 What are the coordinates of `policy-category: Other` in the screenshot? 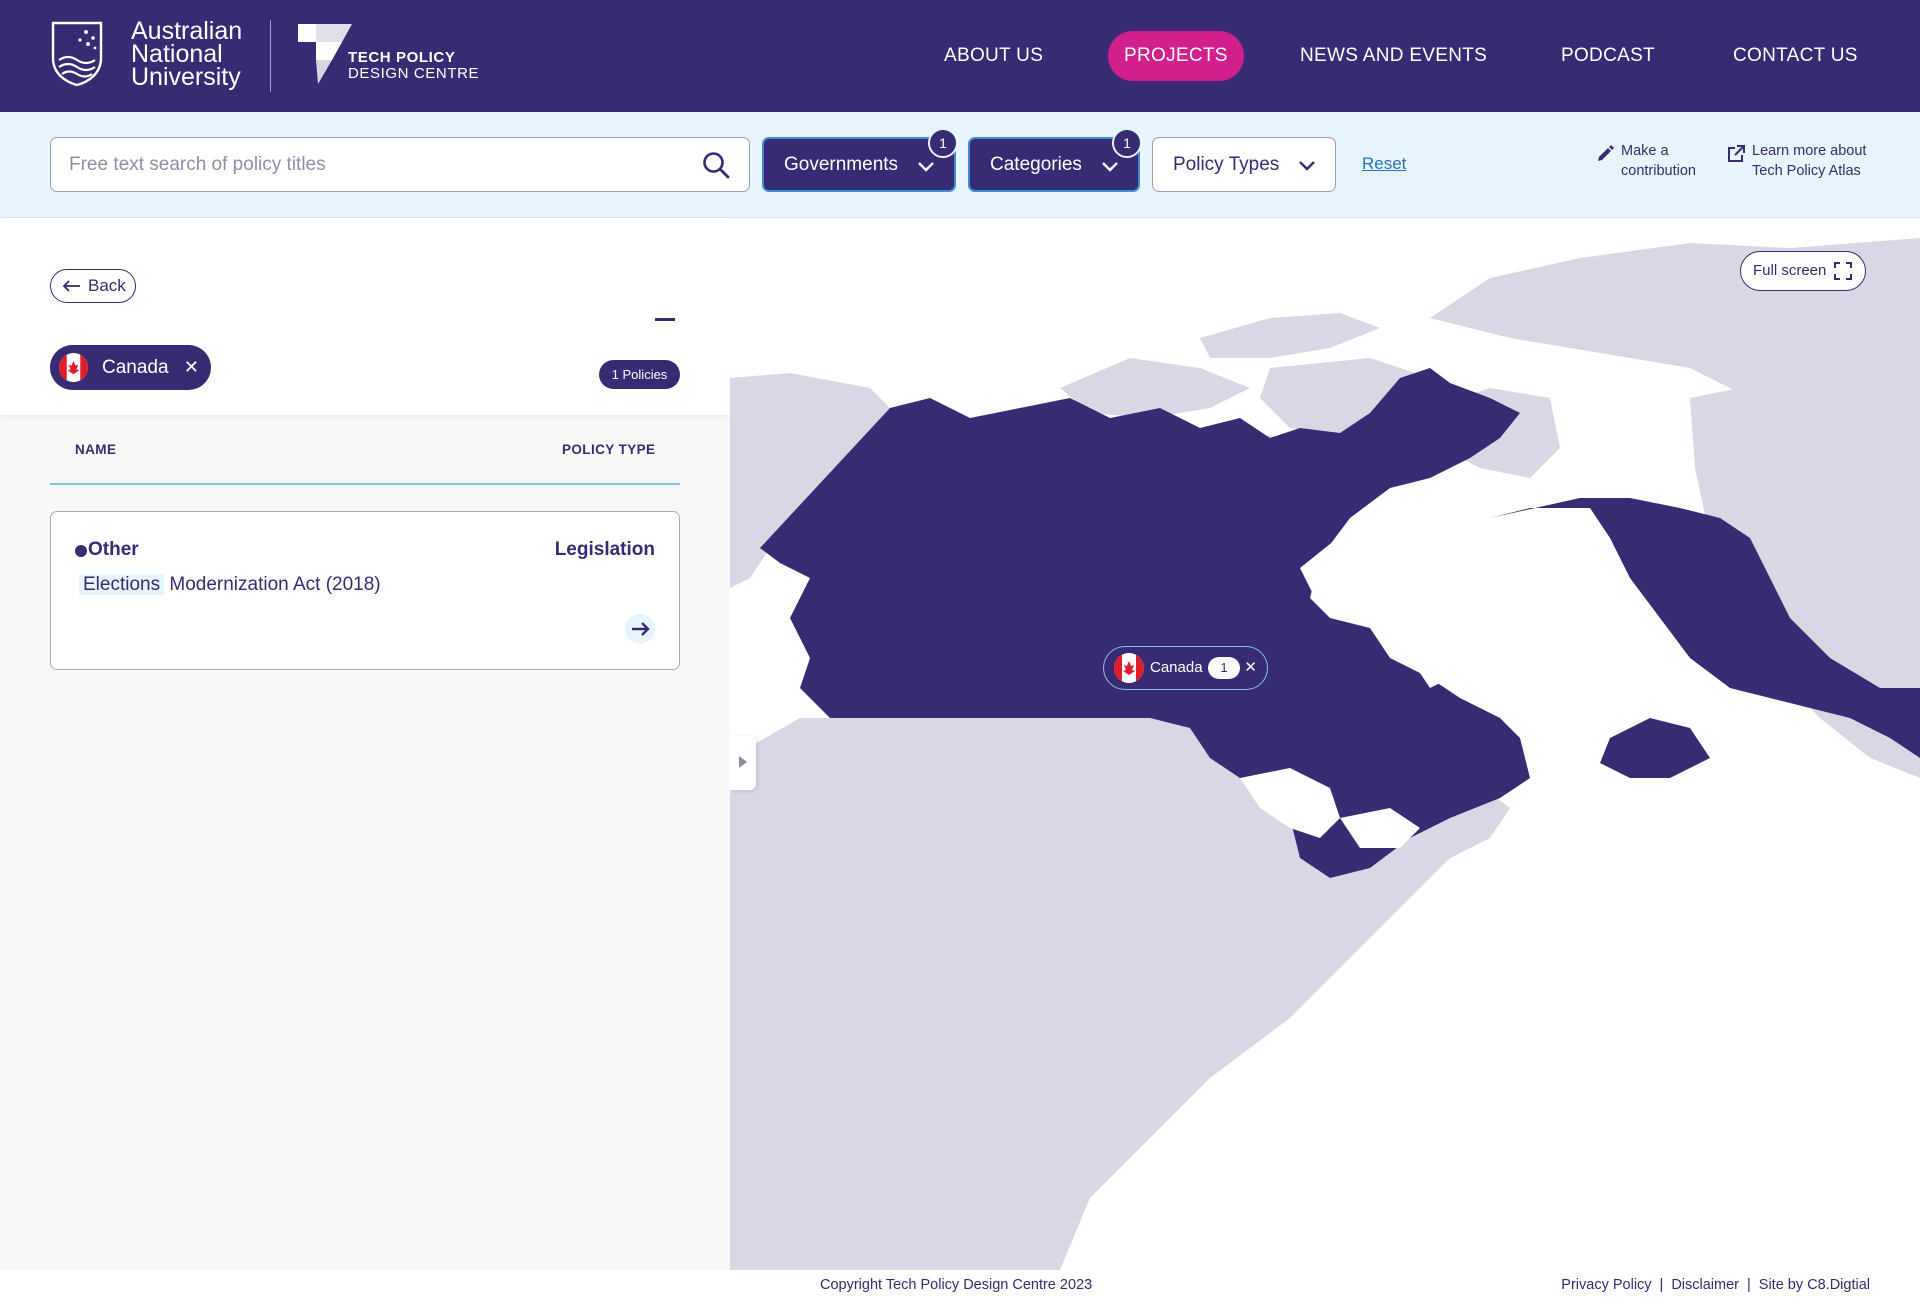 It's located at (107, 550).